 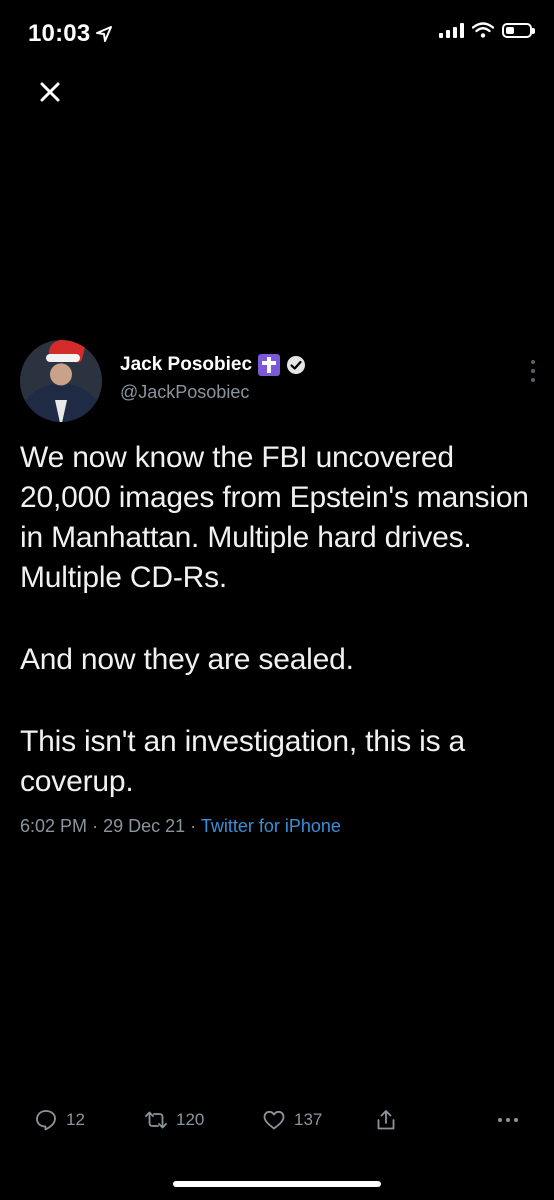 What do you see at coordinates (186, 365) in the screenshot?
I see `display-name: Jack Posobiec` at bounding box center [186, 365].